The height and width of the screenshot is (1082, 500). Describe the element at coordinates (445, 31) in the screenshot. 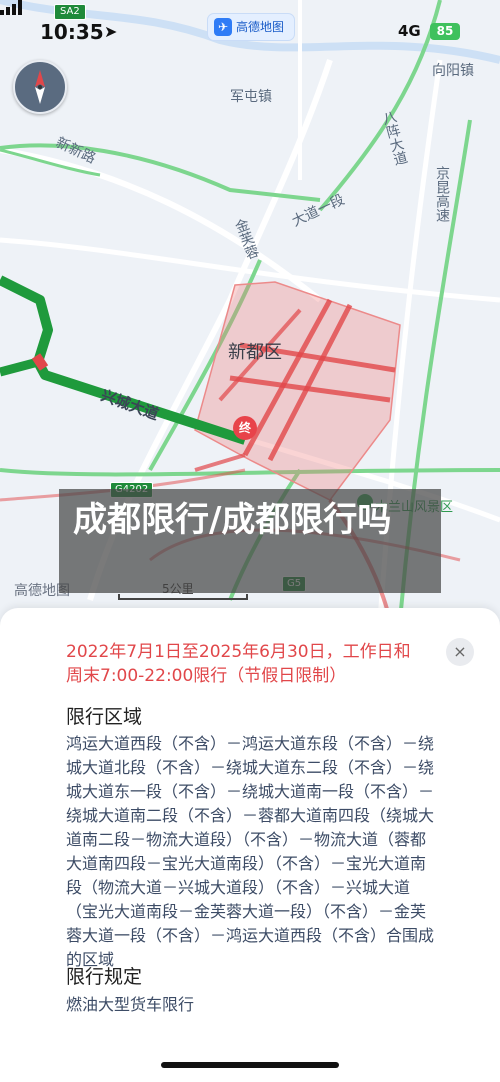

I see `battery-icon: 85` at that location.